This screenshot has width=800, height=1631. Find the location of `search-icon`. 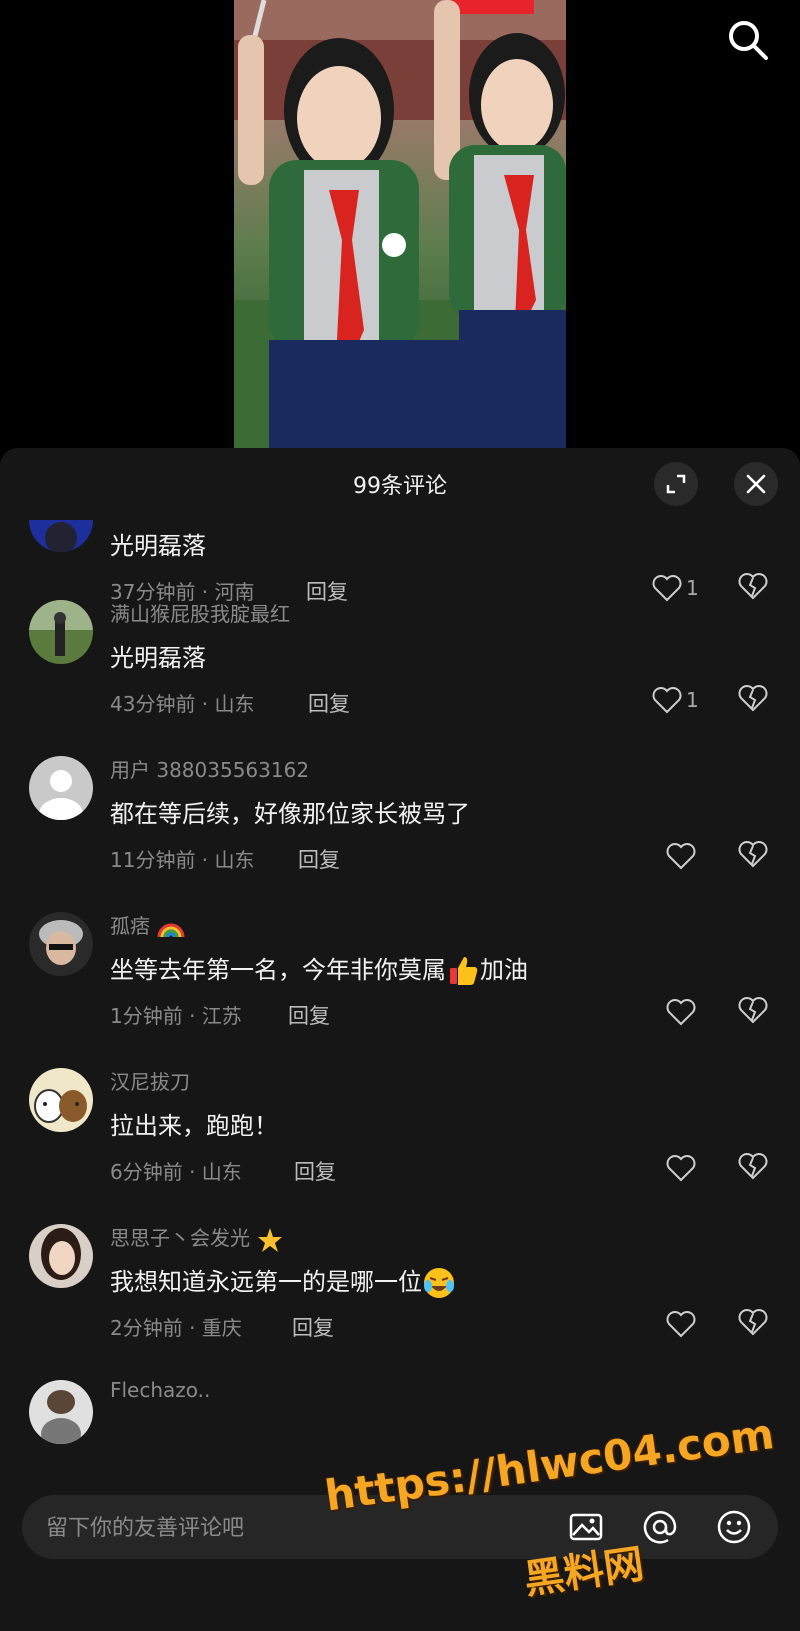

search-icon is located at coordinates (748, 40).